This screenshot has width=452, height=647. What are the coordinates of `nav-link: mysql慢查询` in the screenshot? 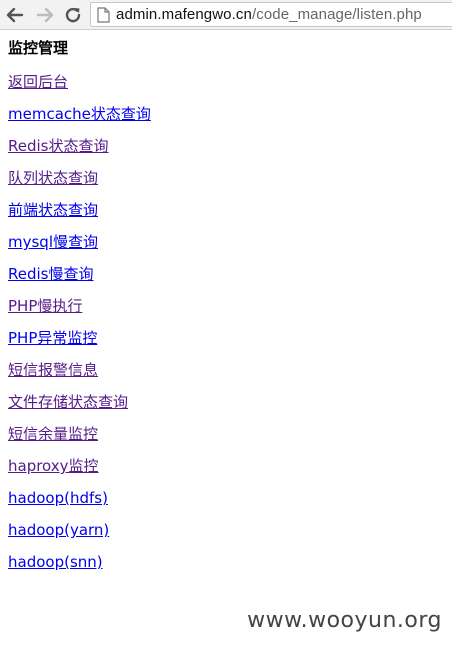 It's located at (53, 242).